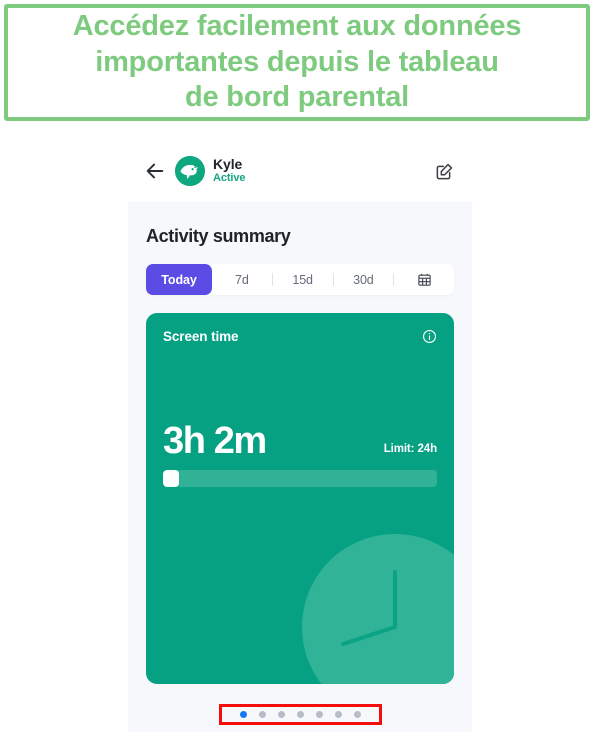  Describe the element at coordinates (303, 279) in the screenshot. I see `range-option-15d: 15d` at that location.